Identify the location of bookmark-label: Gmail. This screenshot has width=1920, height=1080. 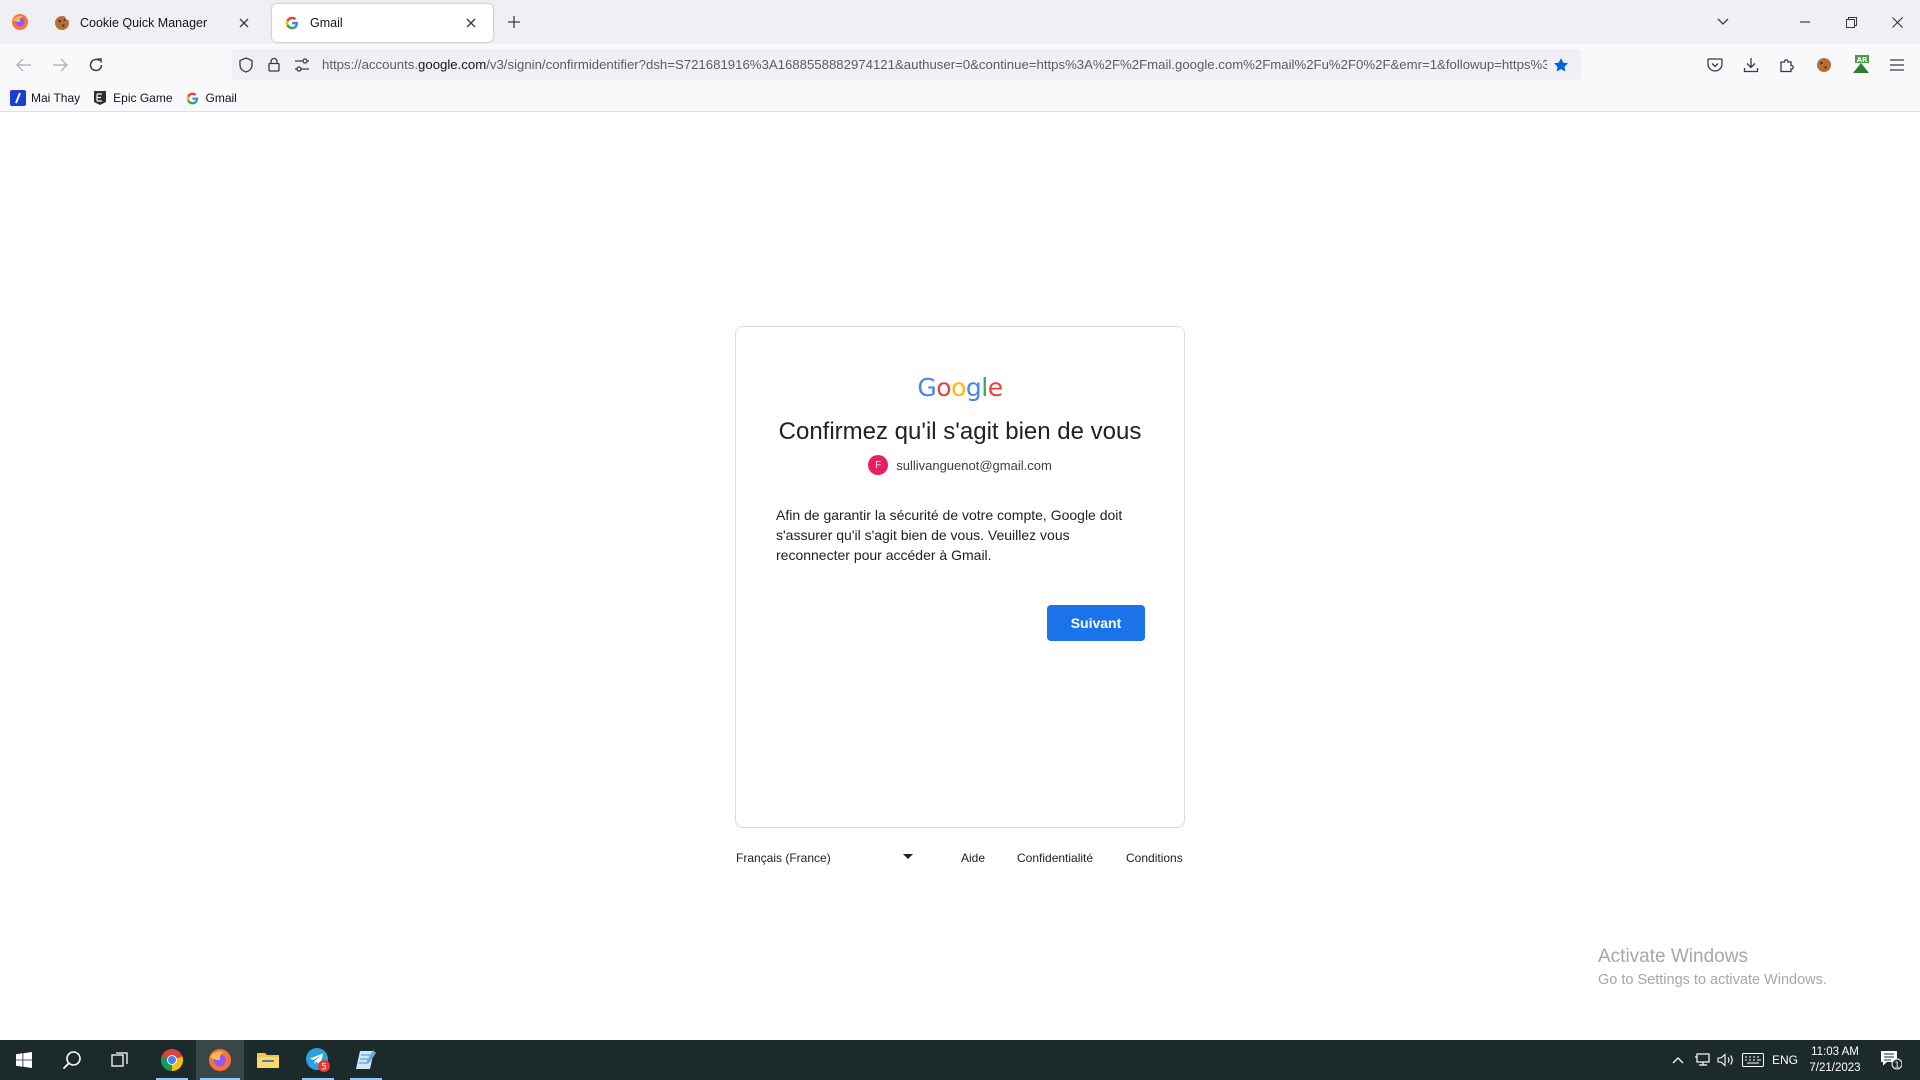
(221, 98).